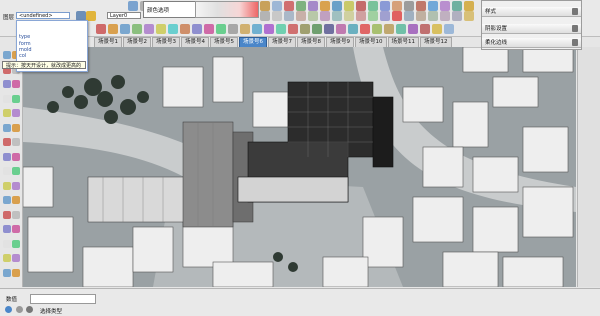 The height and width of the screenshot is (316, 600). What do you see at coordinates (365, 29) in the screenshot?
I see `extension-icon` at bounding box center [365, 29].